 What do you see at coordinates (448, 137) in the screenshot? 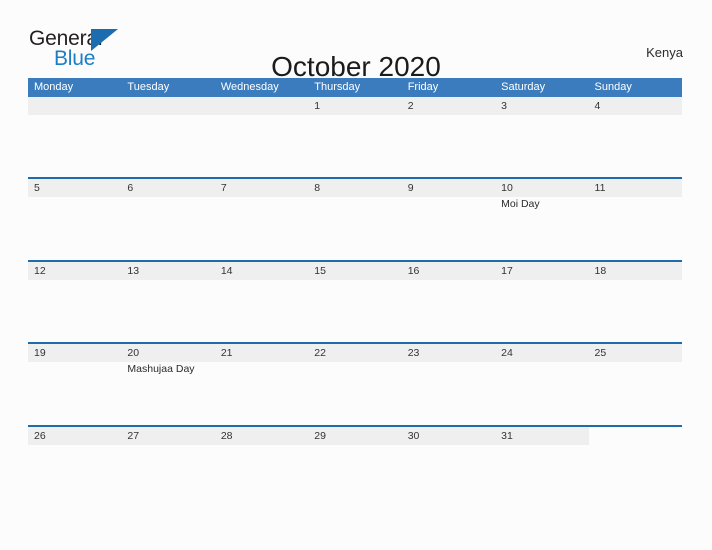
I see `day-cell-2: 2` at bounding box center [448, 137].